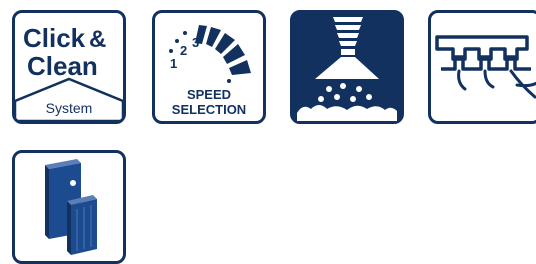 This screenshot has height=264, width=536. I want to click on click-clean-system-icon: Click & Clean System, so click(69, 72).